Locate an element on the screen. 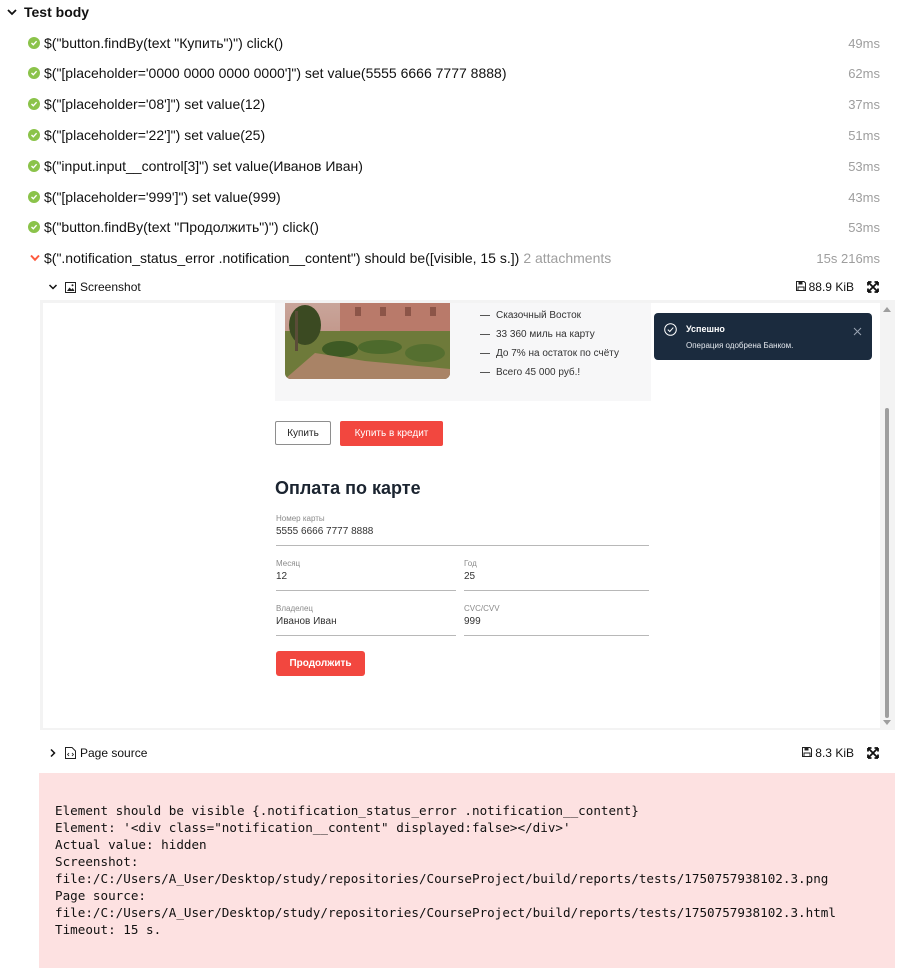  buy-button: Купить is located at coordinates (303, 433).